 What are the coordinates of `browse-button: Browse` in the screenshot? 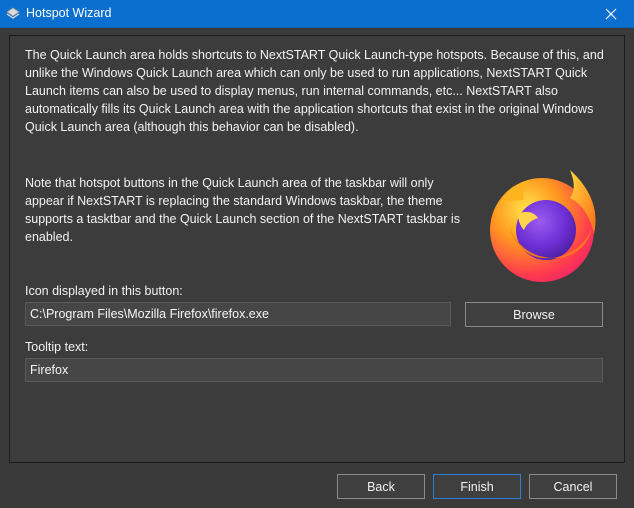 It's located at (534, 314).